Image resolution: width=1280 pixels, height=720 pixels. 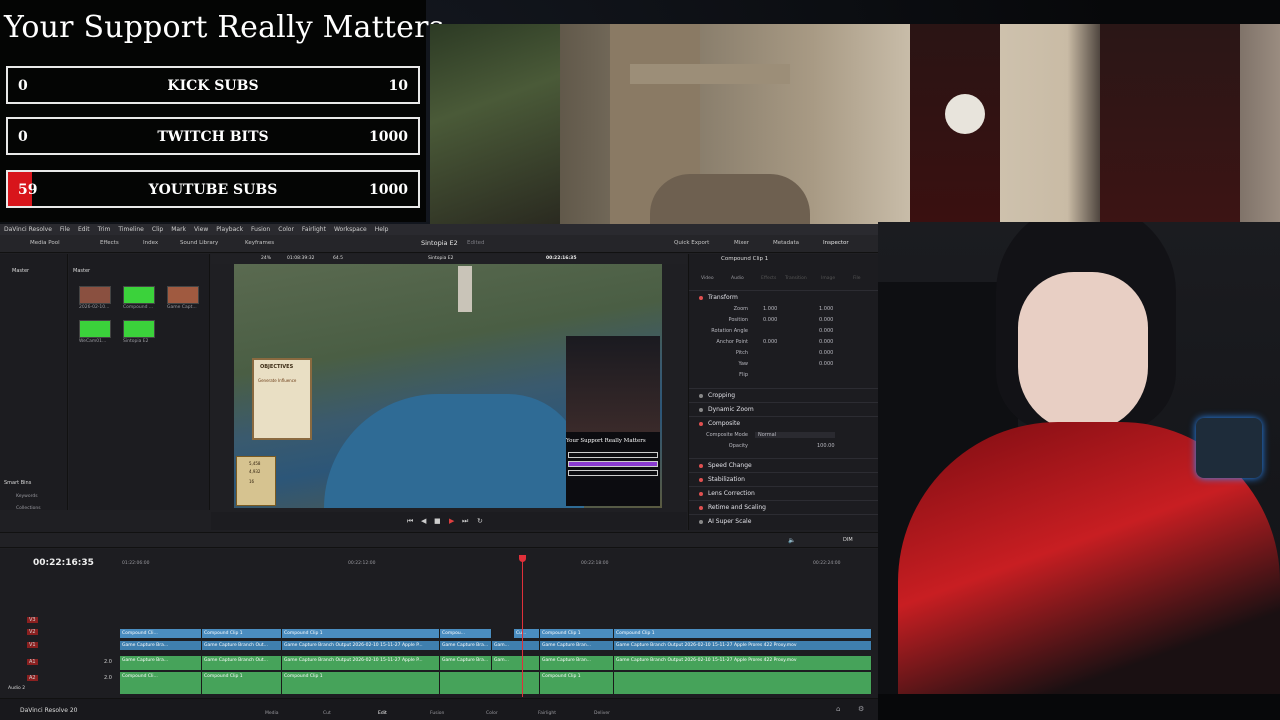 What do you see at coordinates (266, 258) in the screenshot?
I see `viewer-zoom: 24%` at bounding box center [266, 258].